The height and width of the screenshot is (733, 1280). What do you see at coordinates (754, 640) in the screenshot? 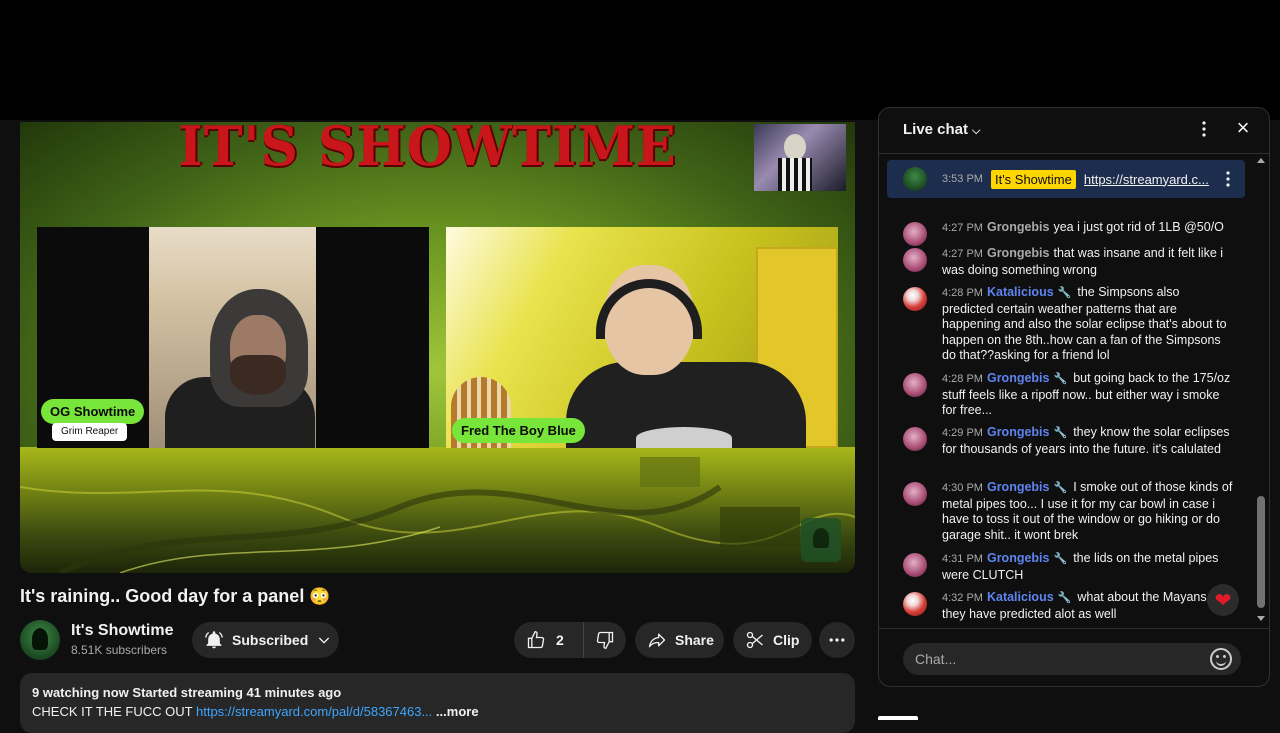
I see `scissors-icon` at bounding box center [754, 640].